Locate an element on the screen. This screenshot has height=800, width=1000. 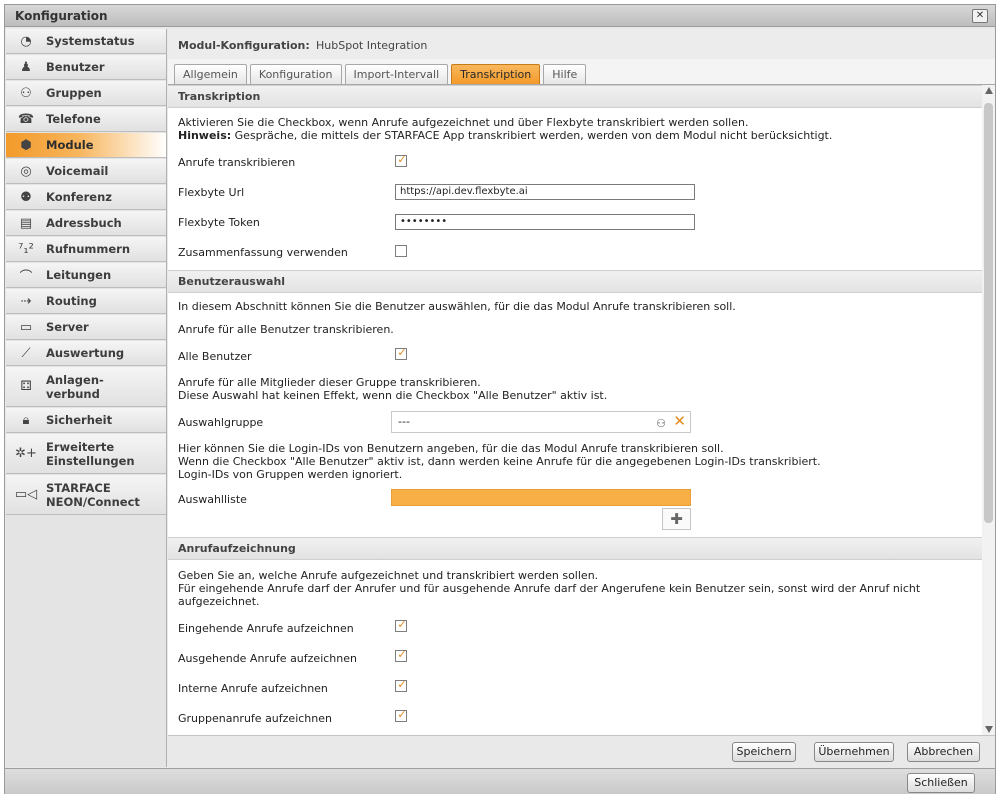
video-camera-icon: ▭◁ is located at coordinates (26, 494).